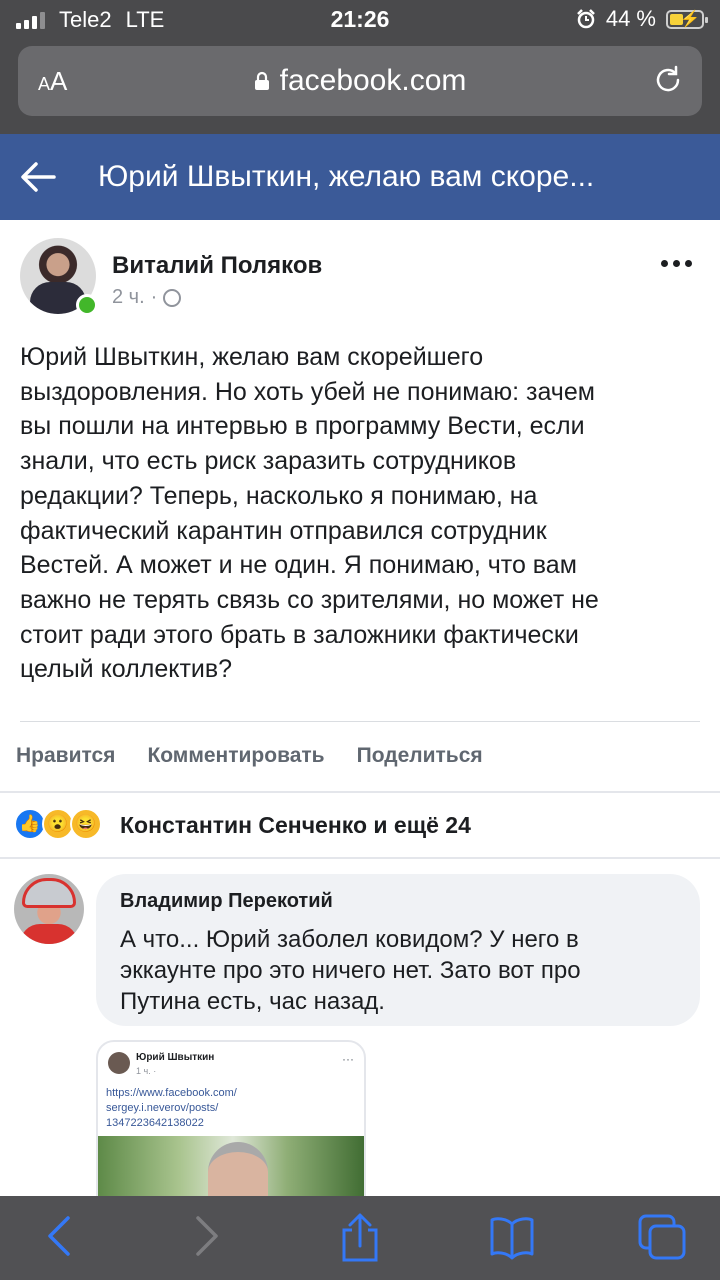 Image resolution: width=720 pixels, height=1280 pixels. Describe the element at coordinates (86, 824) in the screenshot. I see `haha-icon: 😆` at that location.